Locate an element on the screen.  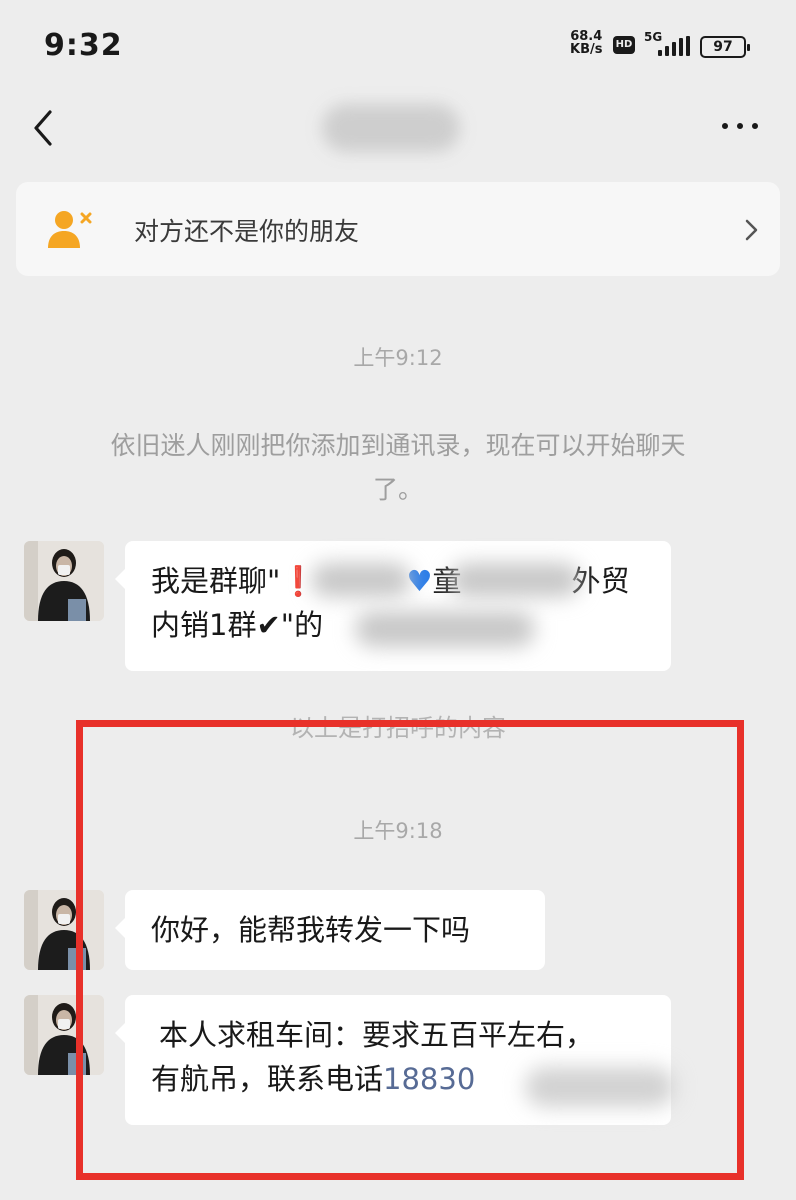
more-options-icon is located at coordinates (740, 125).